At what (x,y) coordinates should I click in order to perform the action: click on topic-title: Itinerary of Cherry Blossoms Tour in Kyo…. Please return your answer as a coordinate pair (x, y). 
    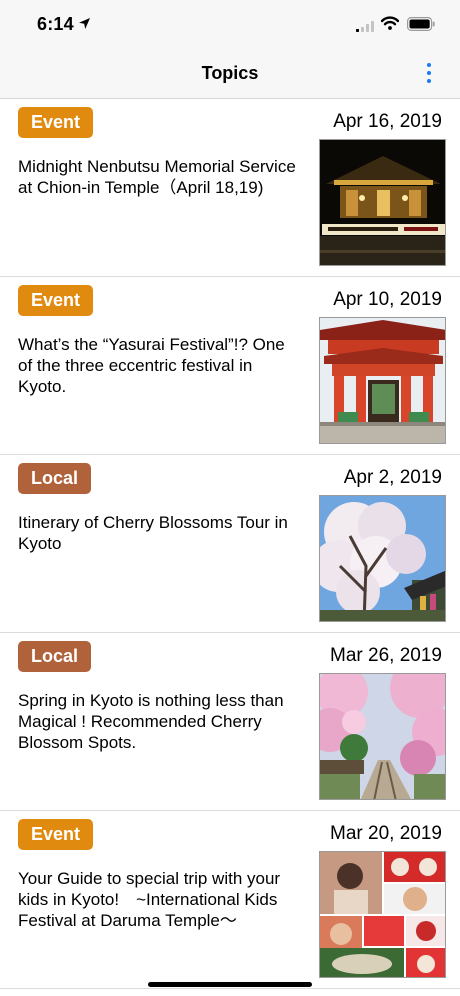
    Looking at the image, I should click on (153, 533).